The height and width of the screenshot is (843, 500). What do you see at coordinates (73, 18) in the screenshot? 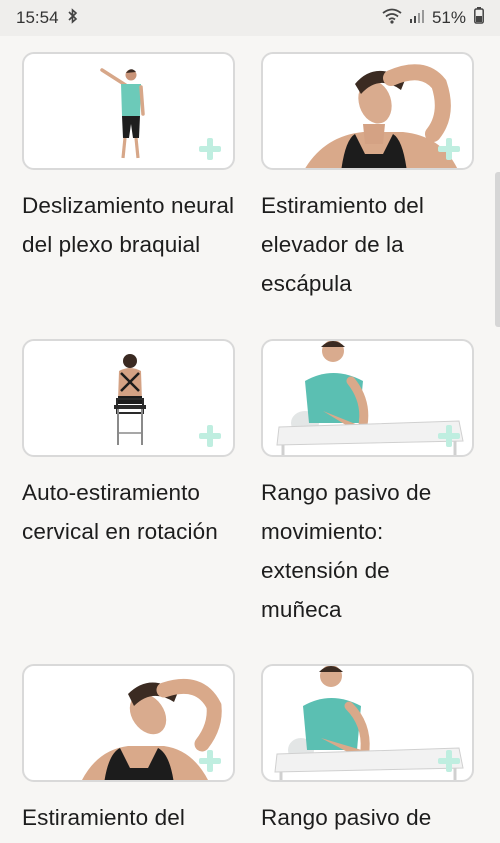
I see `bluetooth-icon` at bounding box center [73, 18].